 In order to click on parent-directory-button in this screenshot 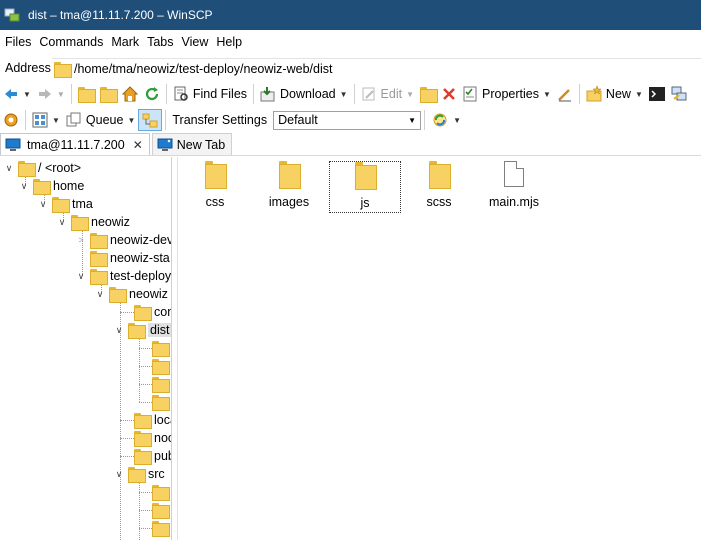, I will do `click(86, 94)`.